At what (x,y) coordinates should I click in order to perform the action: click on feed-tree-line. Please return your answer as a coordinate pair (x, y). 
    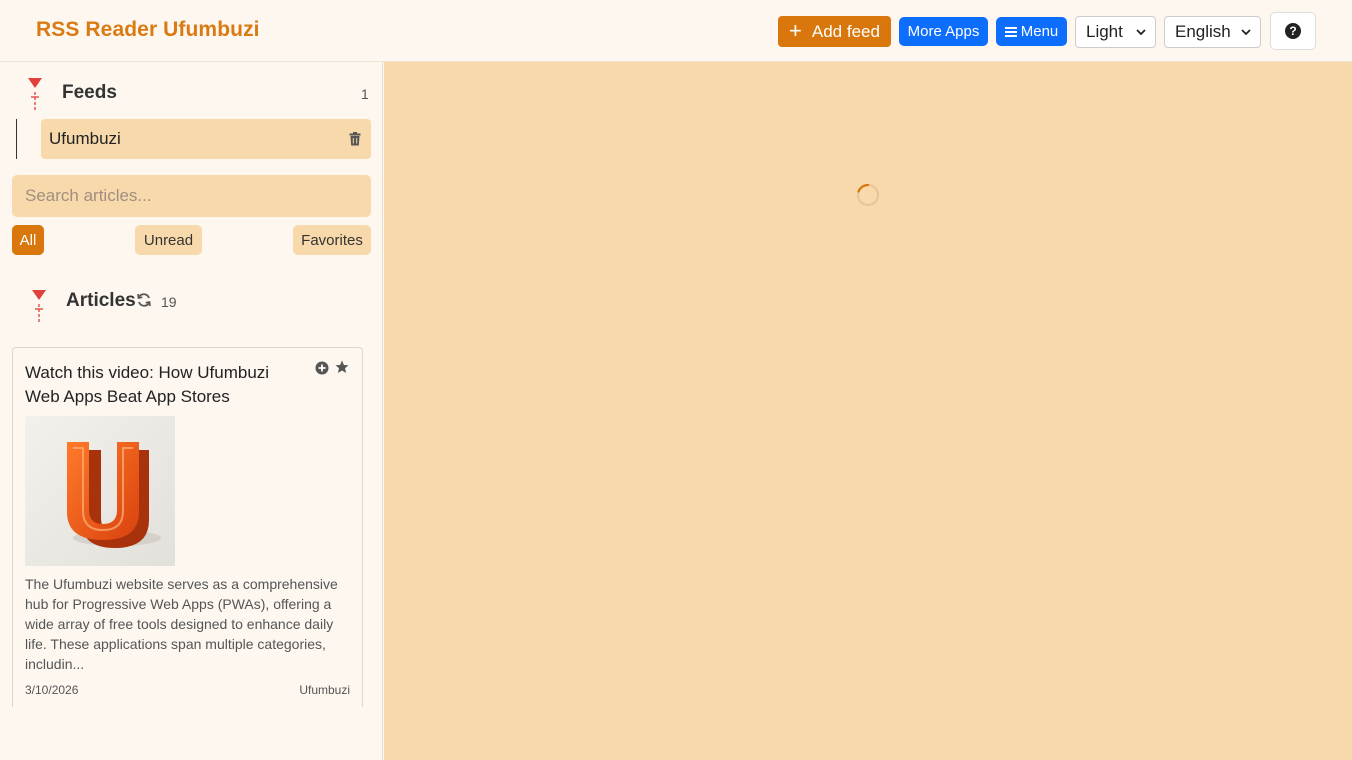
    Looking at the image, I should click on (16, 139).